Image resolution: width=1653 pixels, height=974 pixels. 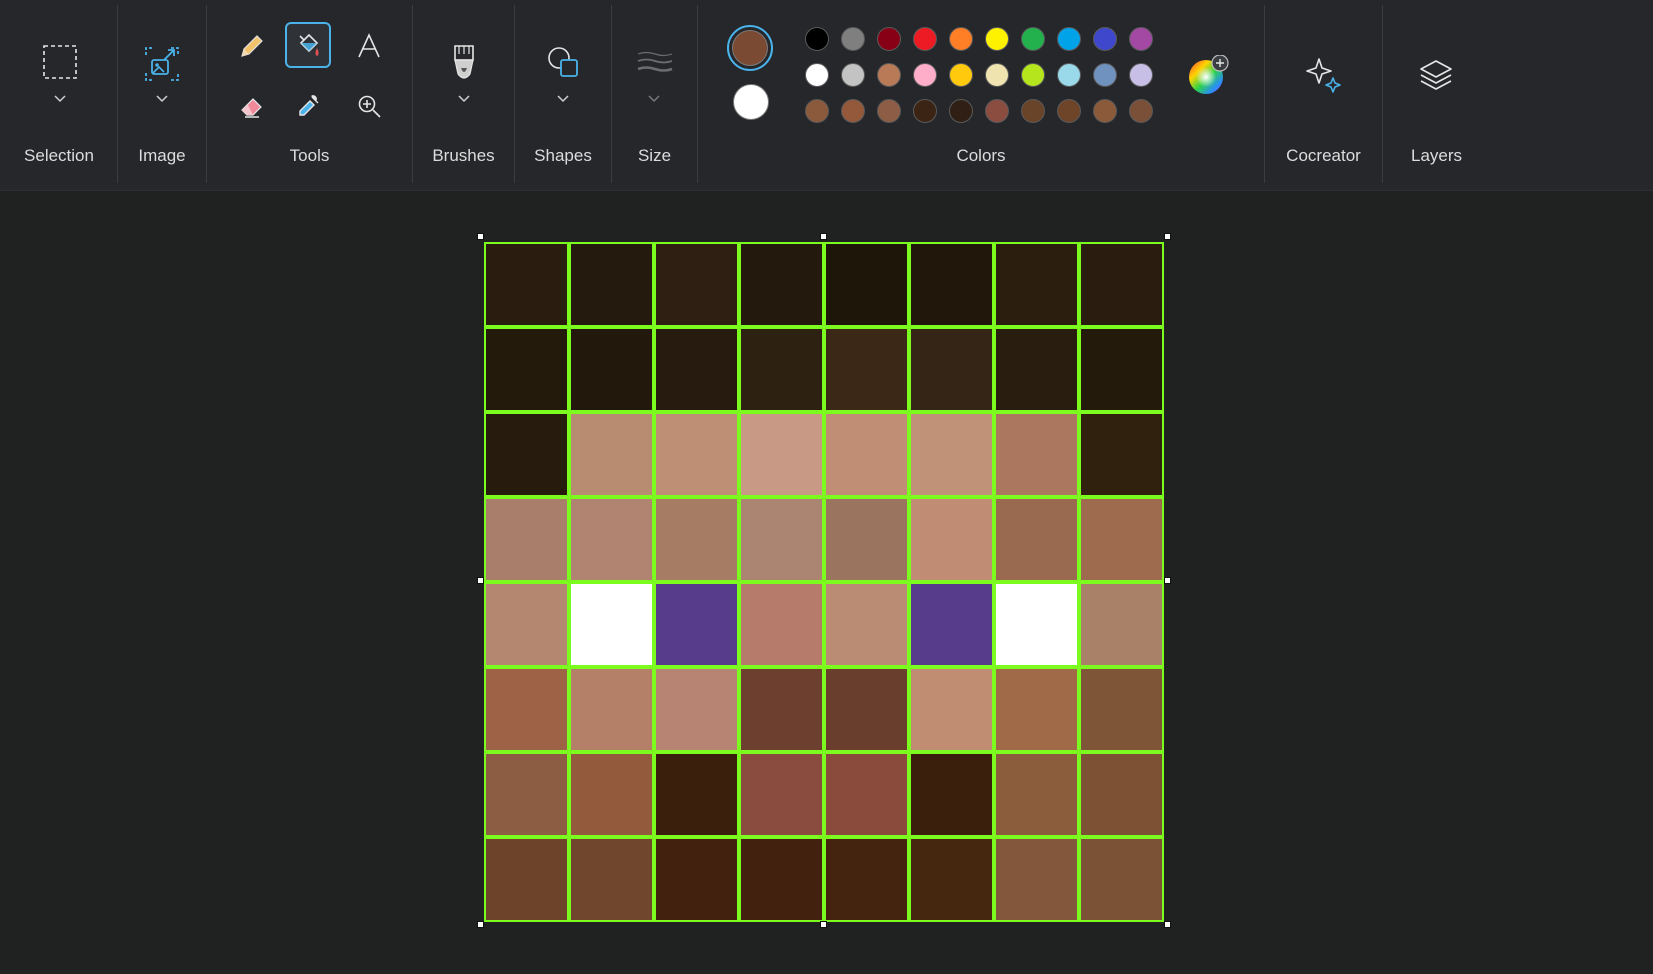 What do you see at coordinates (1324, 75) in the screenshot?
I see `sparkle-icon` at bounding box center [1324, 75].